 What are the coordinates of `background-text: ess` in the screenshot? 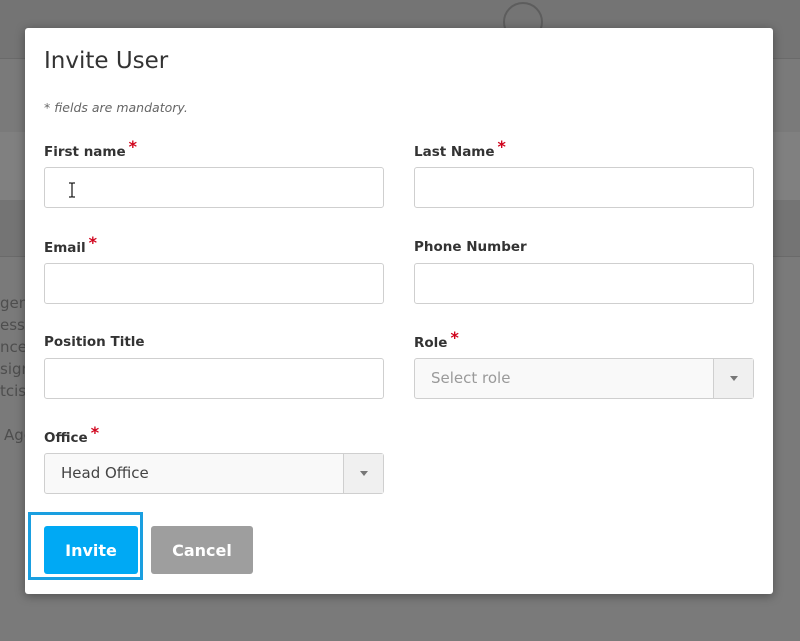 It's located at (12, 325).